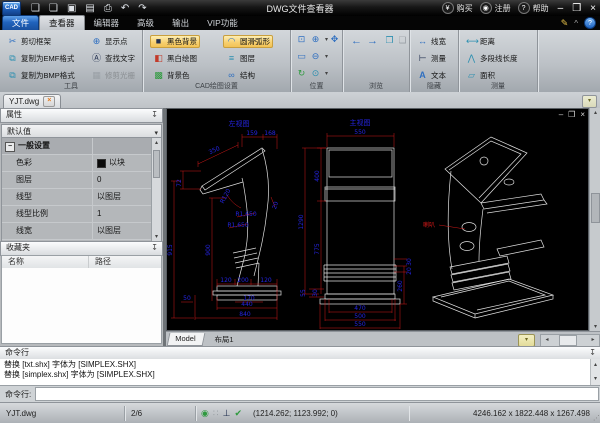  I want to click on ruler-icon: ⊢, so click(422, 58).